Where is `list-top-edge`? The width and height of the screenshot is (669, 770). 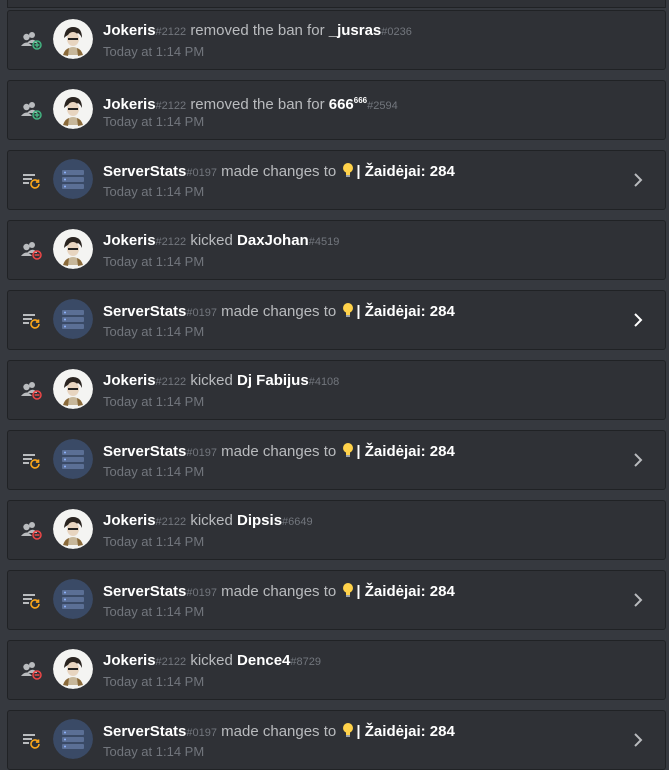
list-top-edge is located at coordinates (336, 4).